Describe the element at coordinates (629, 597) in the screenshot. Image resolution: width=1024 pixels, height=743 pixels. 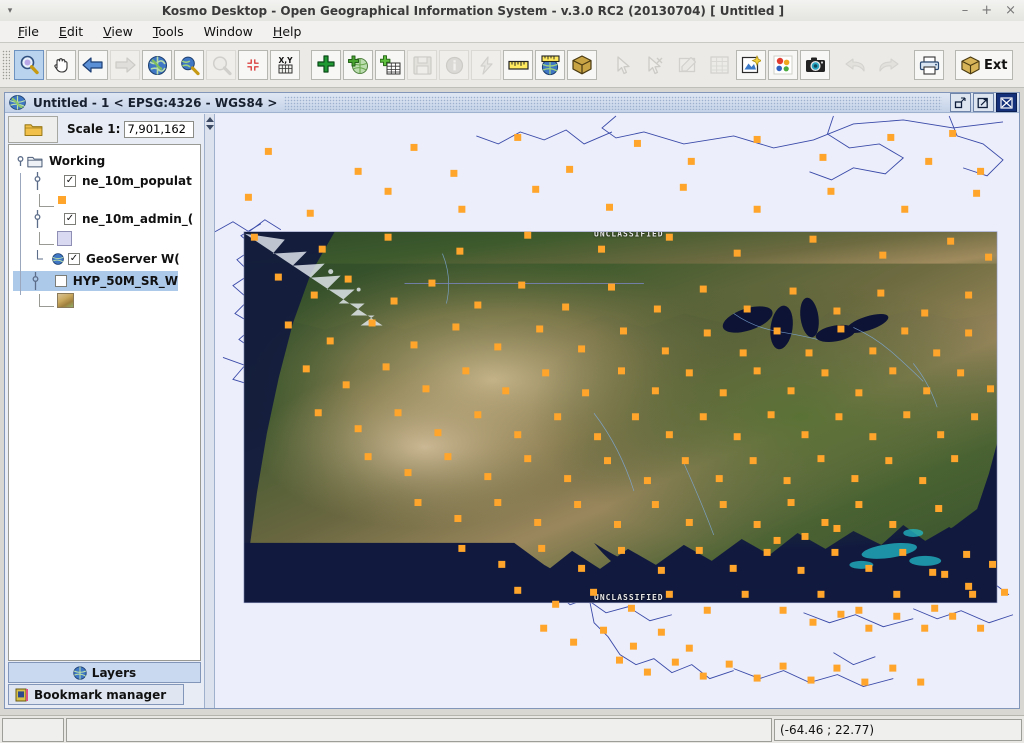
I see `watermark-bottom: UNCLASSIFIED` at that location.